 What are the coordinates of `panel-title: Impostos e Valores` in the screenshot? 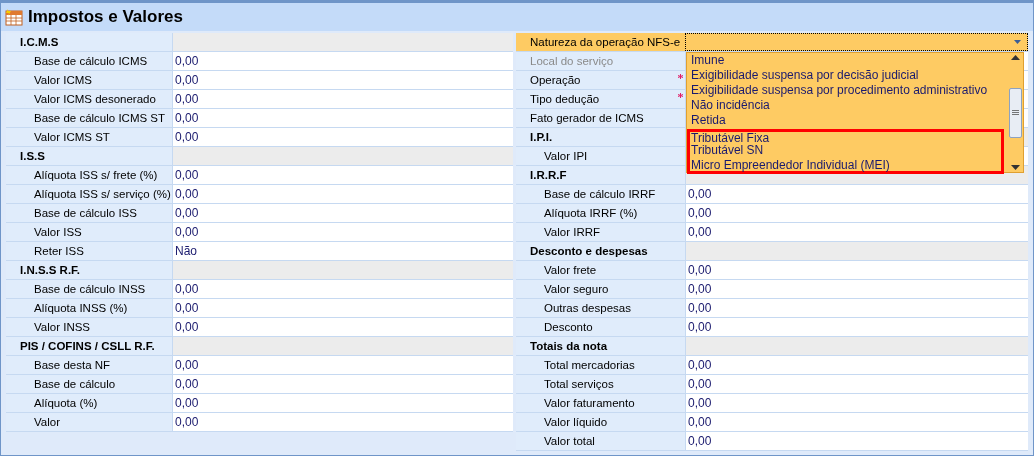 It's located at (105, 17).